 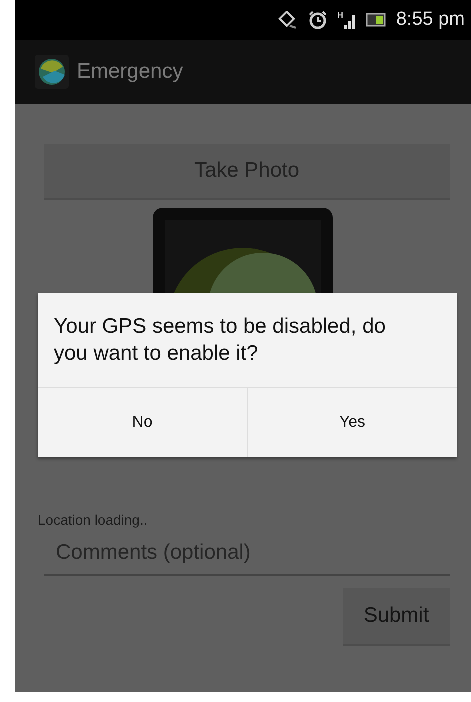 What do you see at coordinates (93, 520) in the screenshot?
I see `location-status: Location loading..` at bounding box center [93, 520].